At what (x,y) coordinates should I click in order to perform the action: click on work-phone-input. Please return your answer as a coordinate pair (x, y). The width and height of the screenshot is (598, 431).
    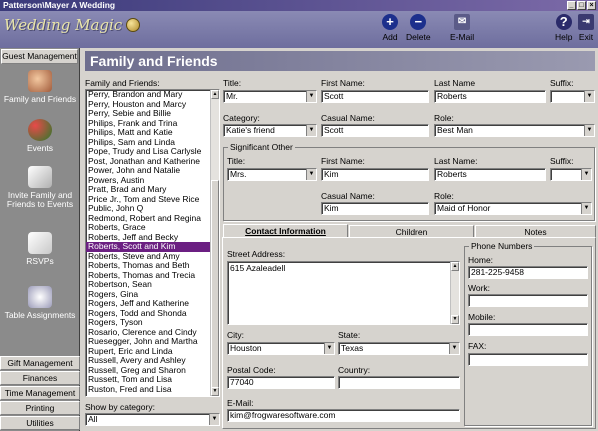
    Looking at the image, I should click on (528, 300).